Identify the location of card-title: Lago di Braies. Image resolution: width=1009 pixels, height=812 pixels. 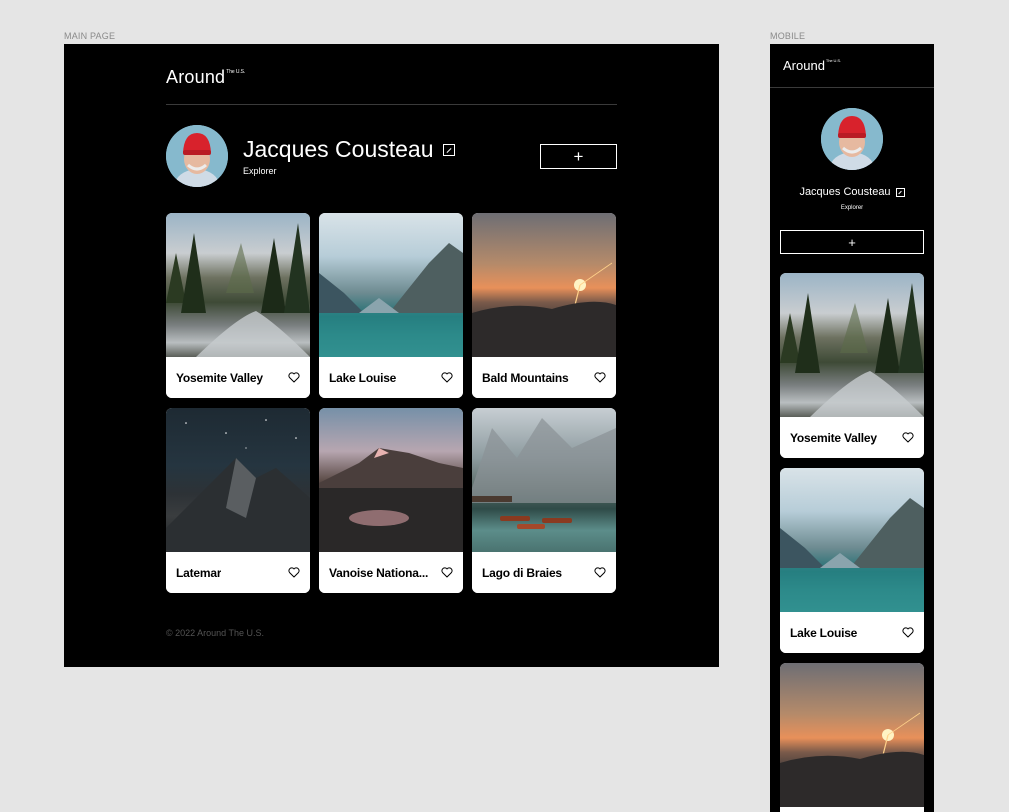
(522, 572).